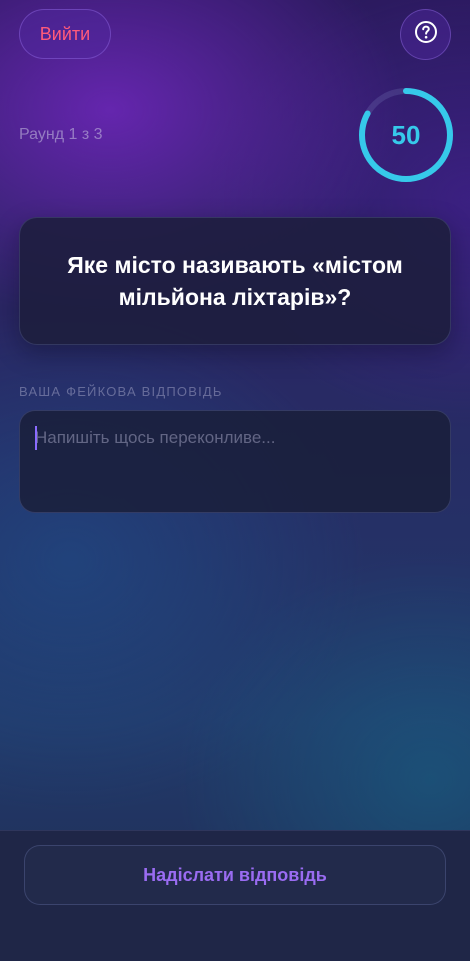 The image size is (470, 961). I want to click on submit-answer-button: Надіслати відповідь, so click(235, 875).